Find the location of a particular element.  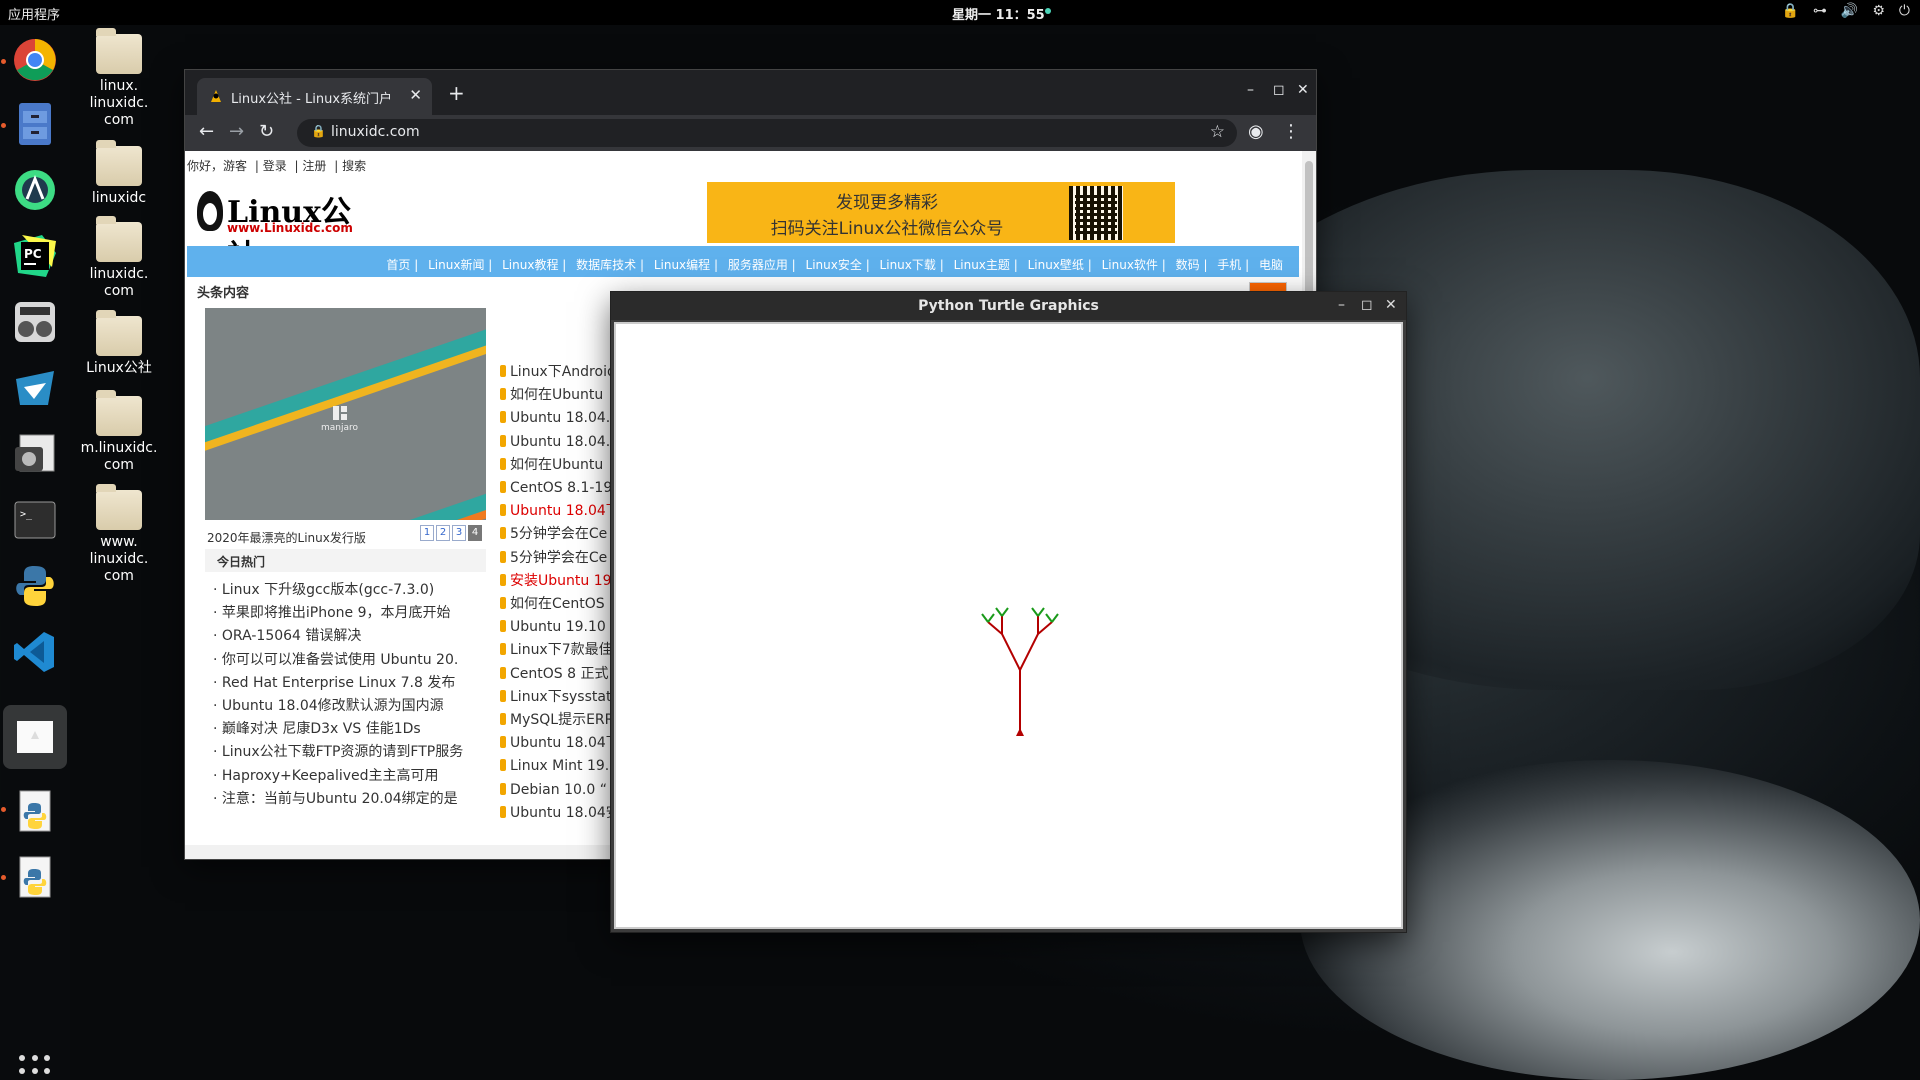

pager-item: 2 is located at coordinates (443, 533).